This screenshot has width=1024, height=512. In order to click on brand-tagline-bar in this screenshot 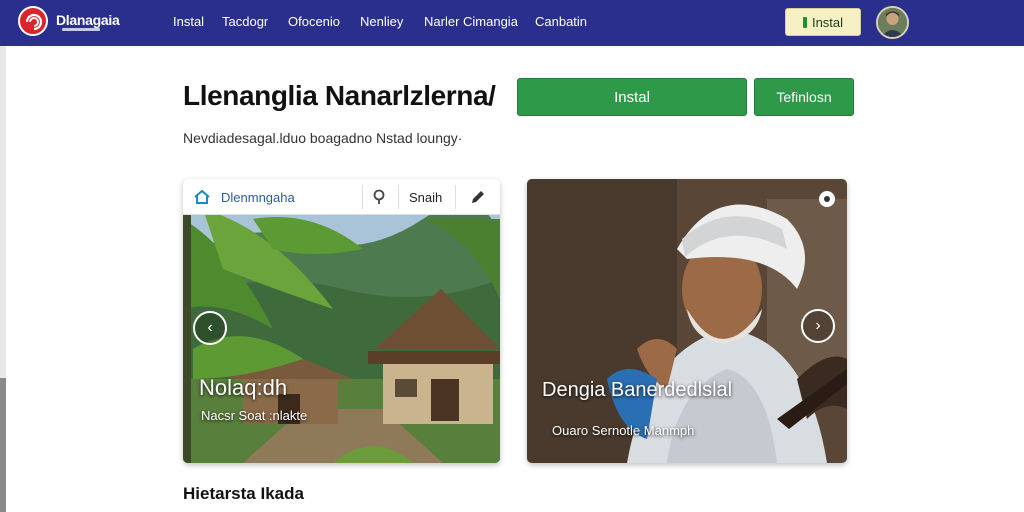, I will do `click(81, 29)`.